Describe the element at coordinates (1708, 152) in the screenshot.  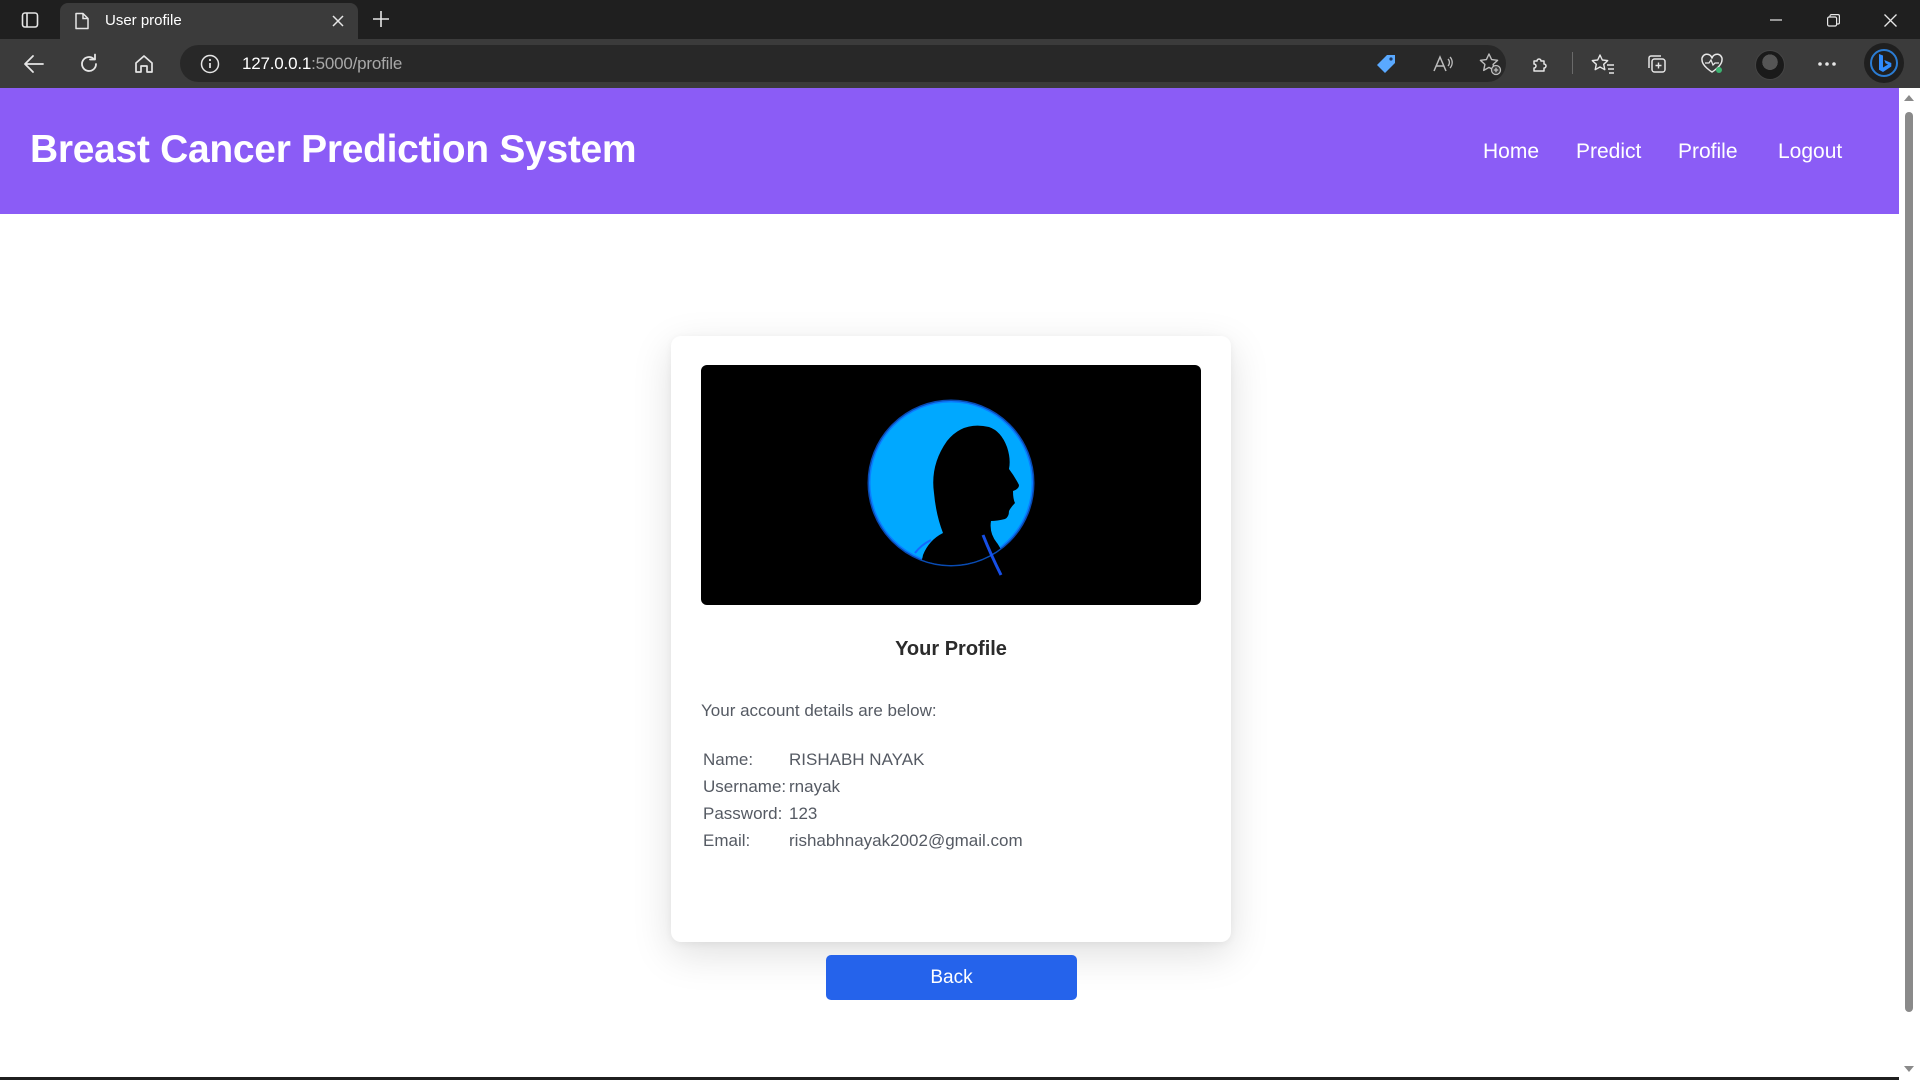
I see `nav-profile-link: Profile` at that location.